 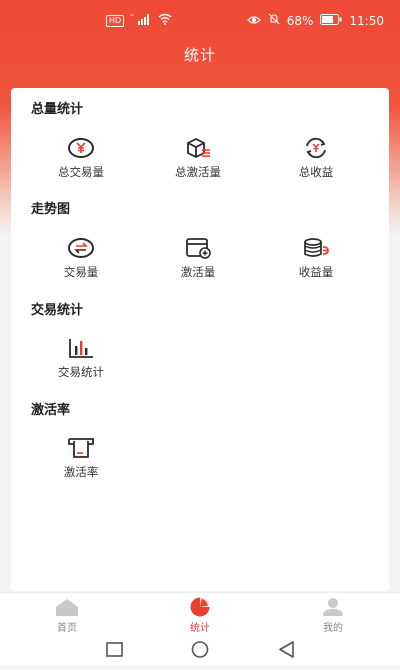 What do you see at coordinates (316, 172) in the screenshot?
I see `total-income-label: 总收益` at bounding box center [316, 172].